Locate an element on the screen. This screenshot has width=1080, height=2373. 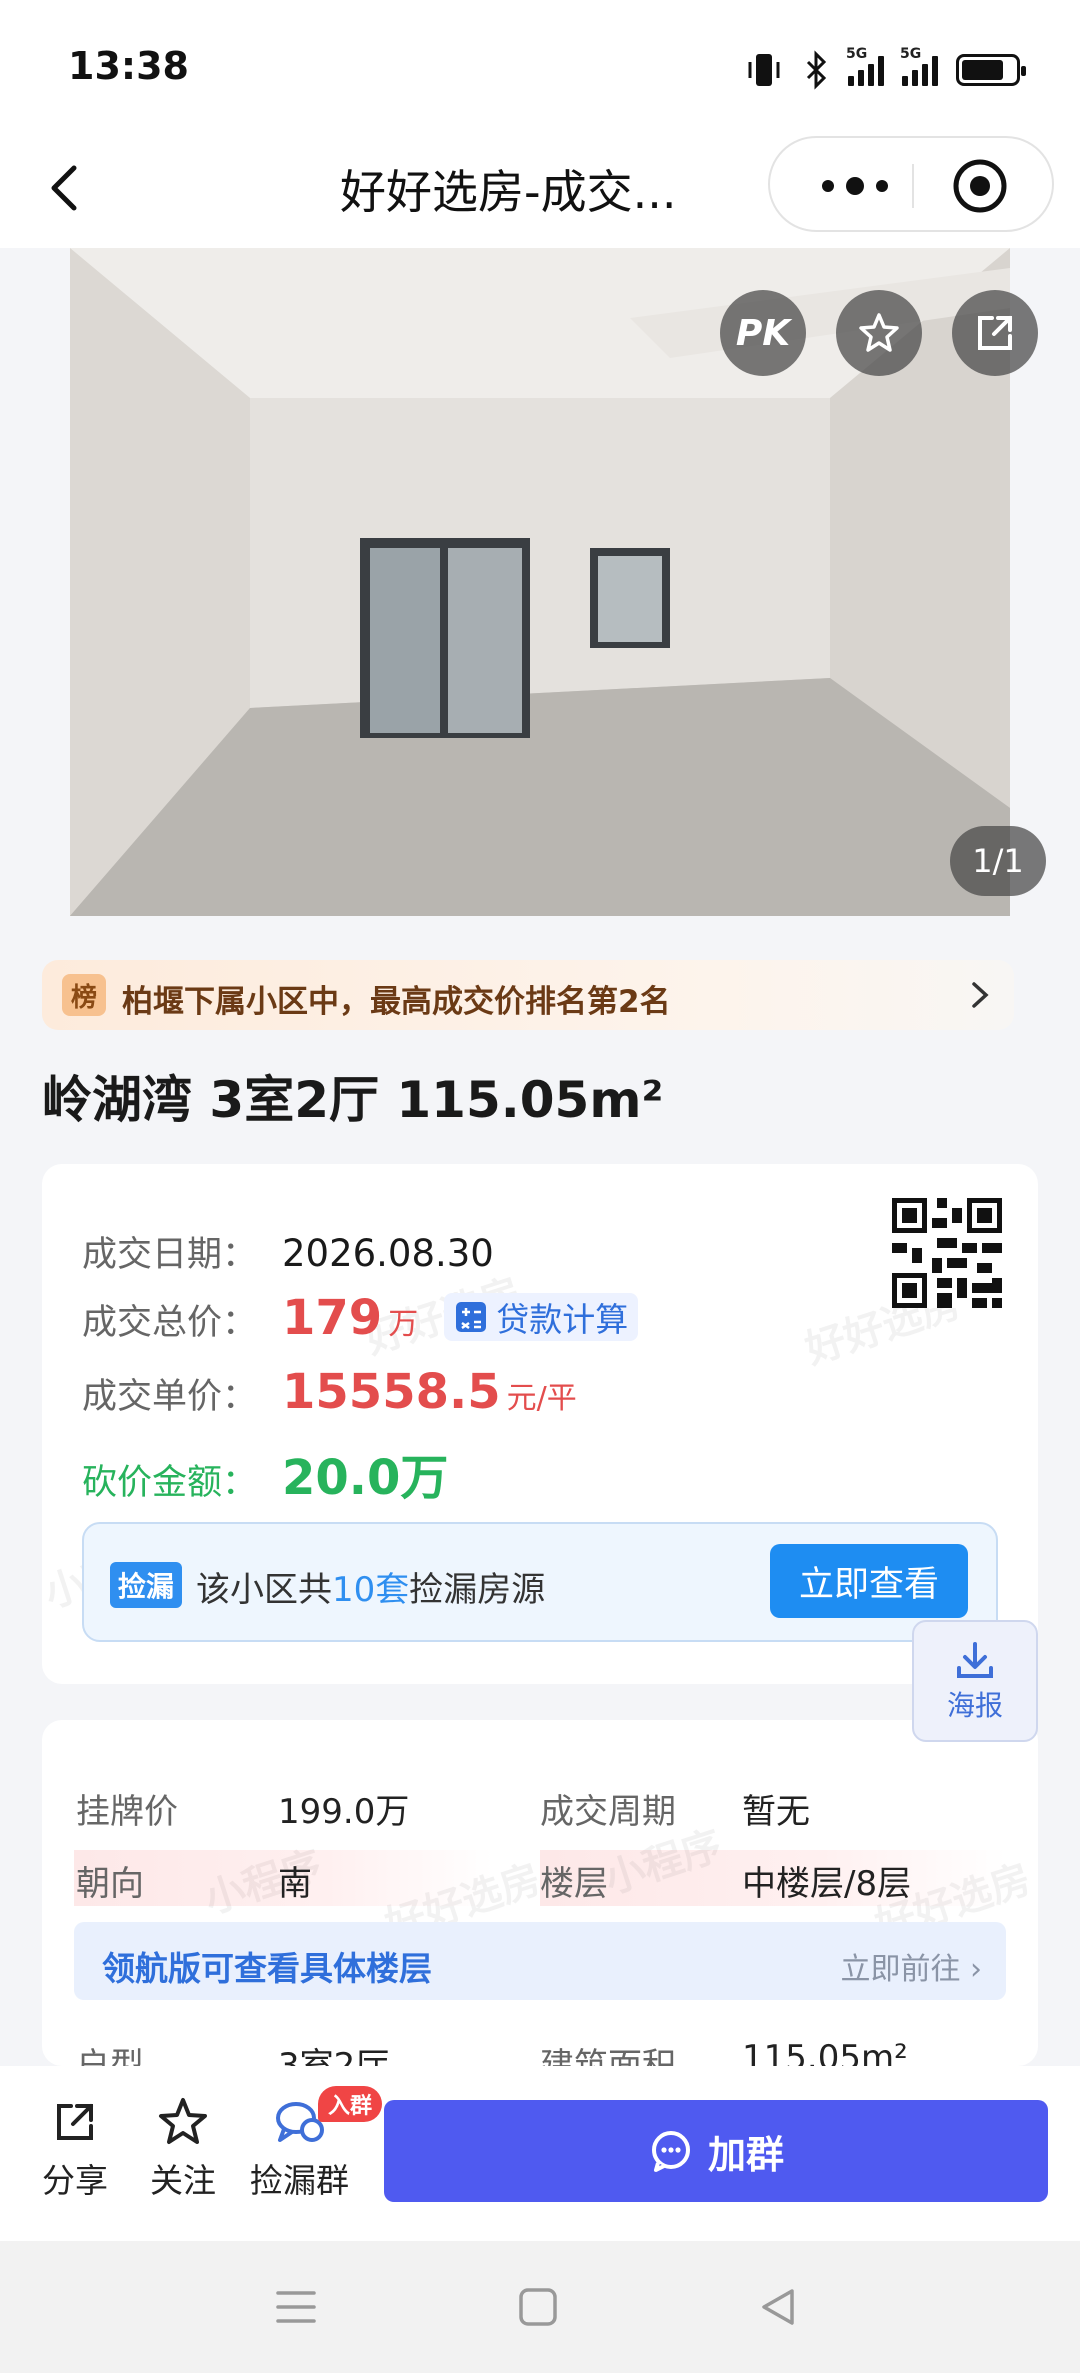
close-program-icon is located at coordinates (980, 186).